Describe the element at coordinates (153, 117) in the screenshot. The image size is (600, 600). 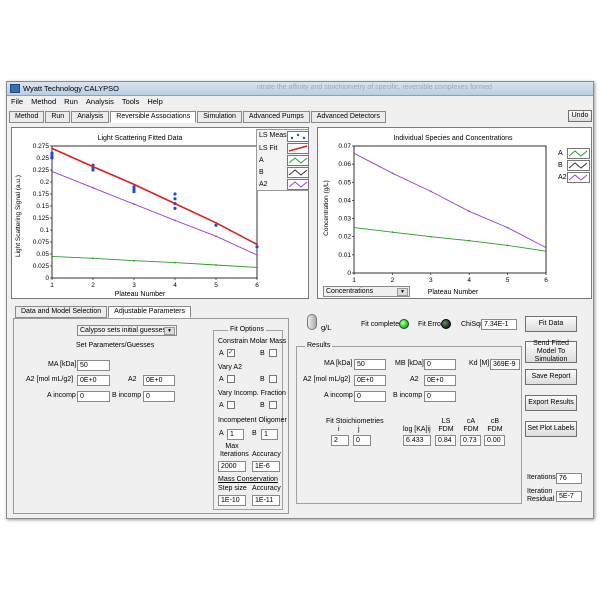
I see `tab-reversible-associations: Reversible Associations` at that location.